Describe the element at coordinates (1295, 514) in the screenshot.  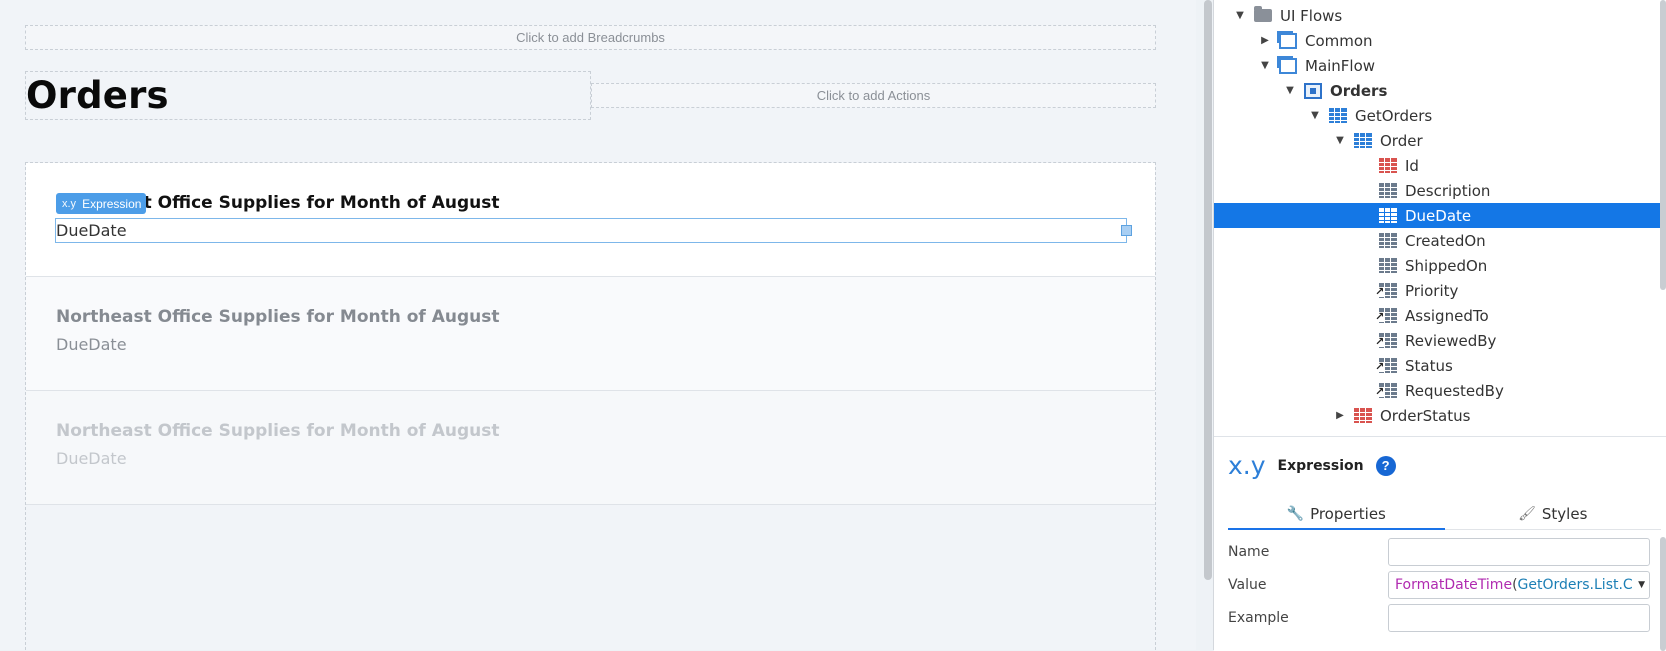
I see `wrench-icon: 🔧` at that location.